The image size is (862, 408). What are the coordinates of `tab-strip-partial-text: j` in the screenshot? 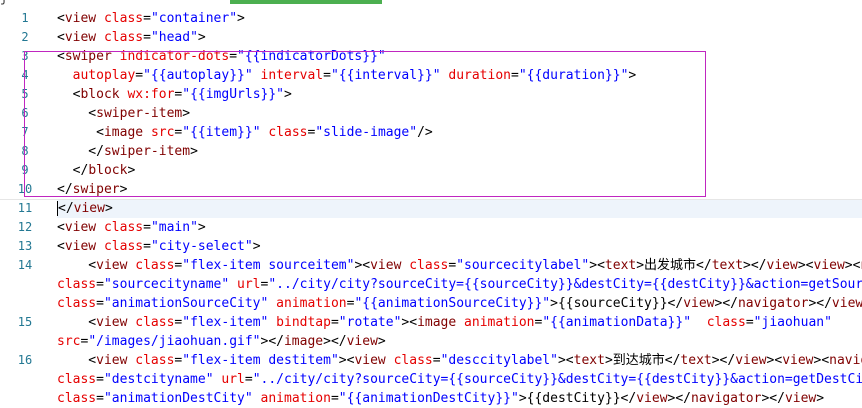 It's located at (11, 2).